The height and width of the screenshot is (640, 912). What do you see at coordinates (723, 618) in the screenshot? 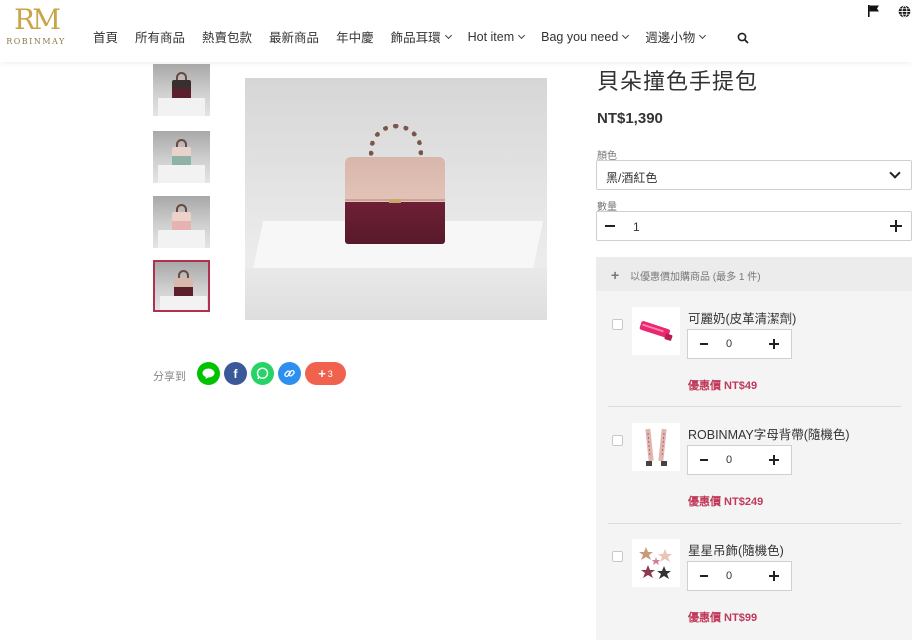
I see `addon-price: 優惠價 NT$99` at bounding box center [723, 618].